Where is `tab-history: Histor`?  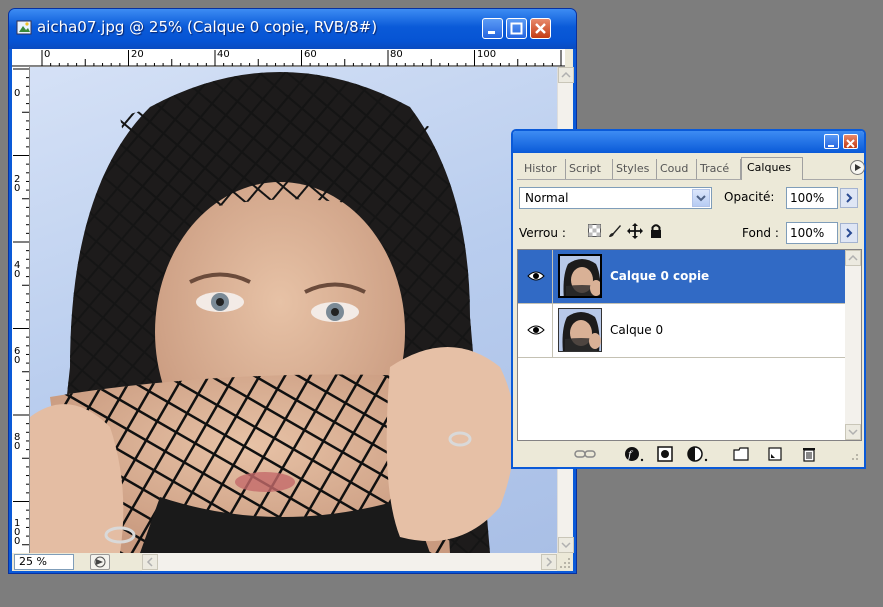
tab-history: Histor is located at coordinates (543, 169).